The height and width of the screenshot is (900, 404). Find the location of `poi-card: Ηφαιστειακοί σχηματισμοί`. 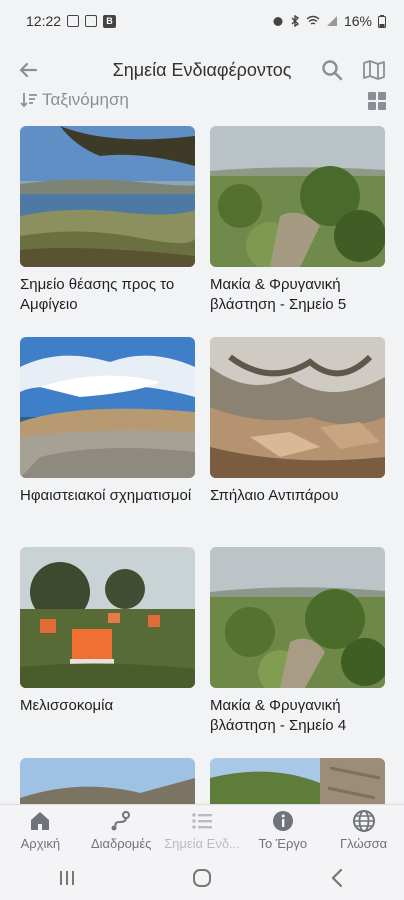

poi-card: Ηφαιστειακοί σχηματισμοί is located at coordinates (107, 421).